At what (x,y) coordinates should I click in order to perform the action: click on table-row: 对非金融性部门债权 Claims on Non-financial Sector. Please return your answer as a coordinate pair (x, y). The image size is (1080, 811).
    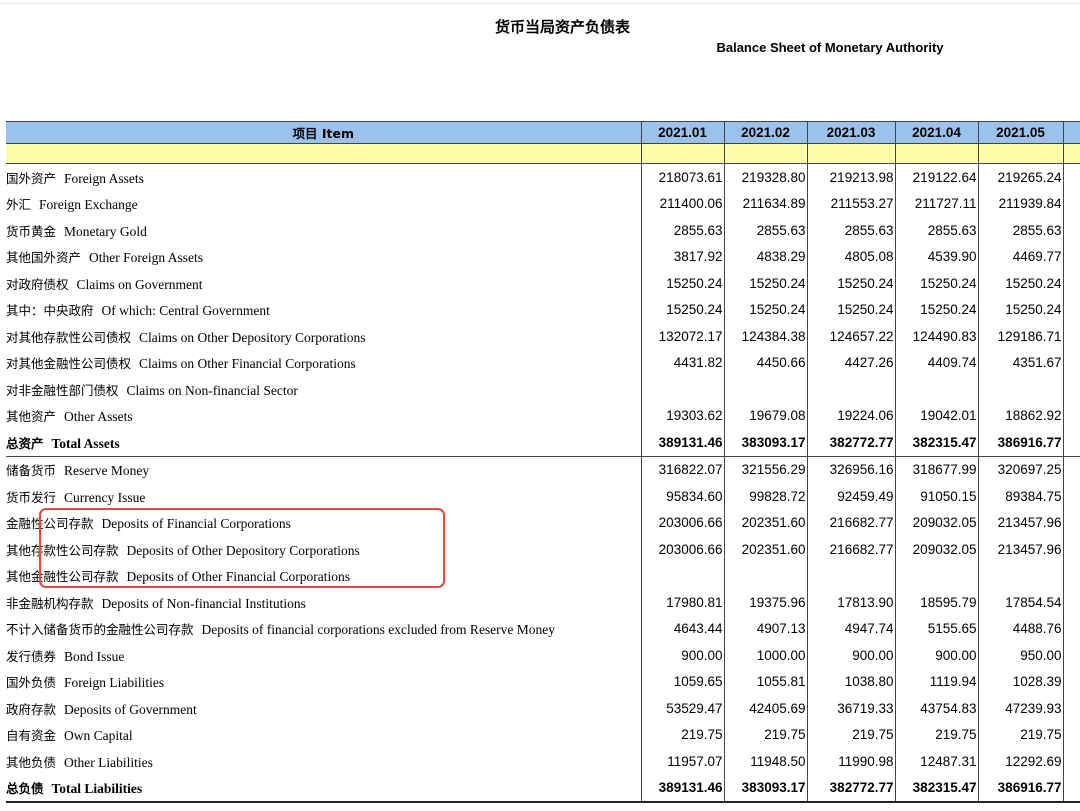
    Looking at the image, I should click on (543, 389).